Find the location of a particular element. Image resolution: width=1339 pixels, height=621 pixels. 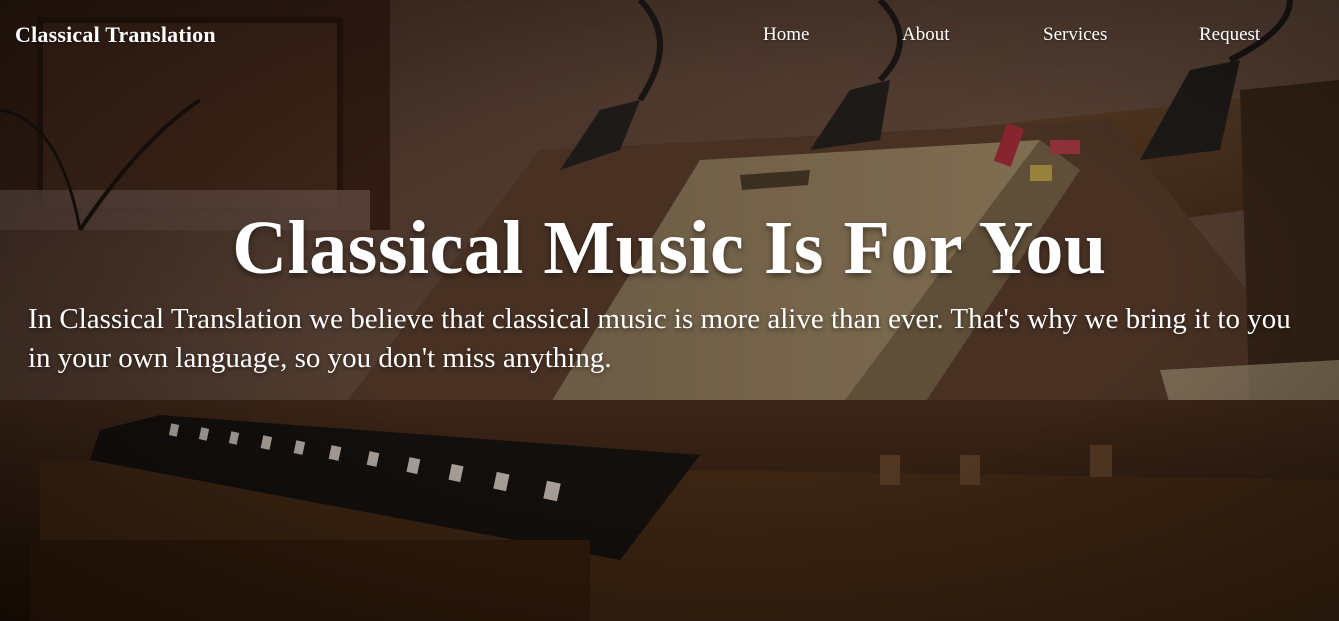

nav-links: Home About Services Request is located at coordinates (669, 37).